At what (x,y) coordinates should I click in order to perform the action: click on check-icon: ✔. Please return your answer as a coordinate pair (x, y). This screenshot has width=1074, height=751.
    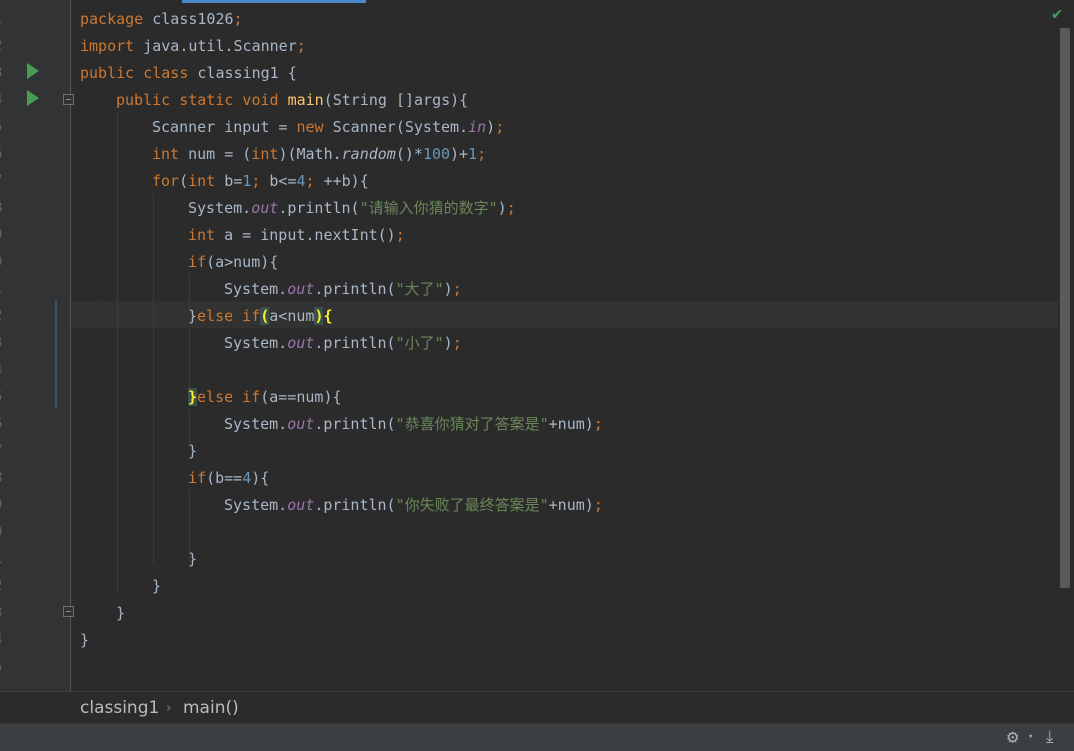
    Looking at the image, I should click on (1061, 14).